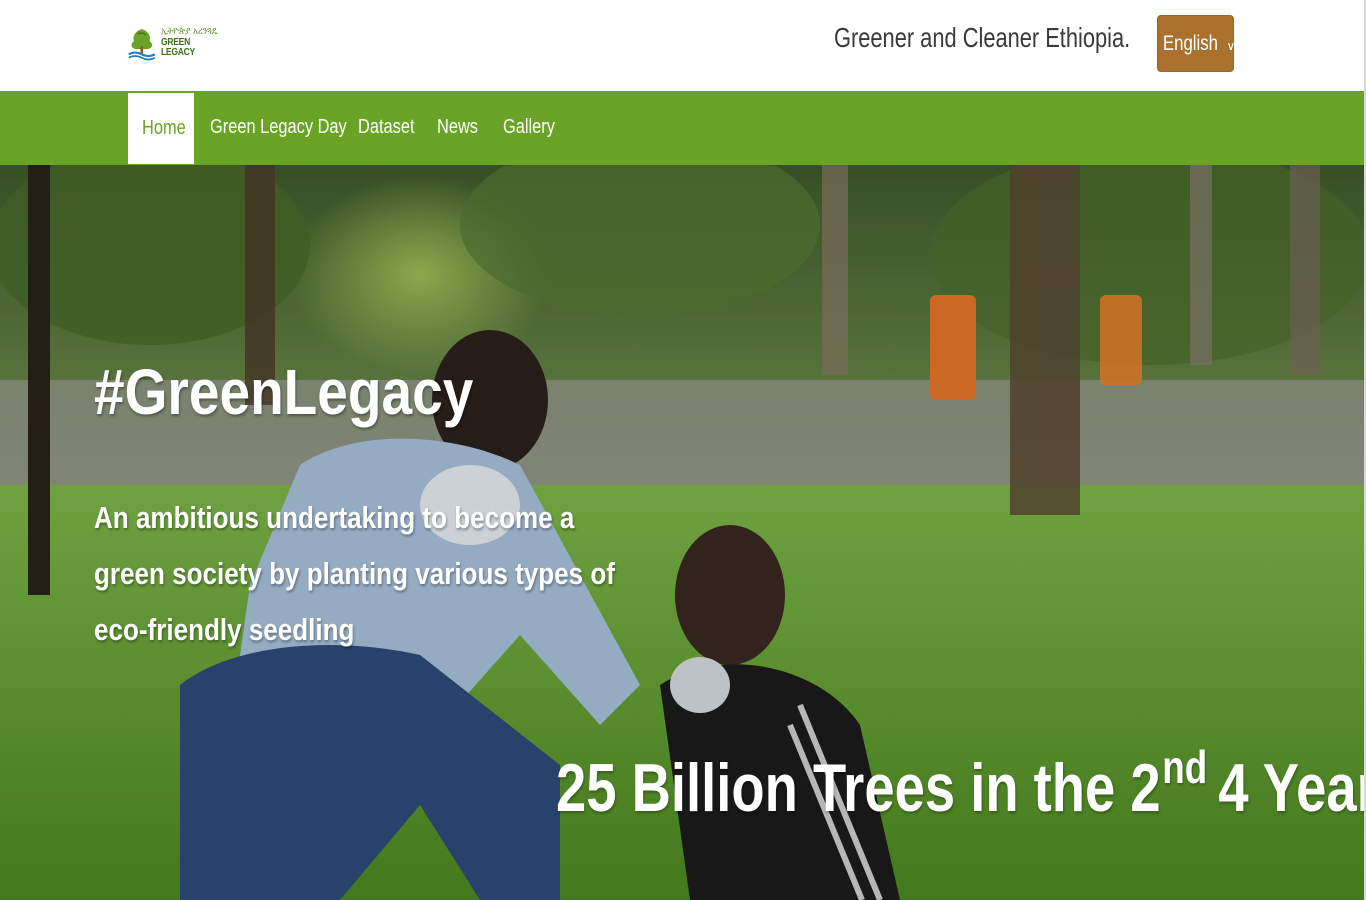  I want to click on nav-item-label: Home, so click(164, 128).